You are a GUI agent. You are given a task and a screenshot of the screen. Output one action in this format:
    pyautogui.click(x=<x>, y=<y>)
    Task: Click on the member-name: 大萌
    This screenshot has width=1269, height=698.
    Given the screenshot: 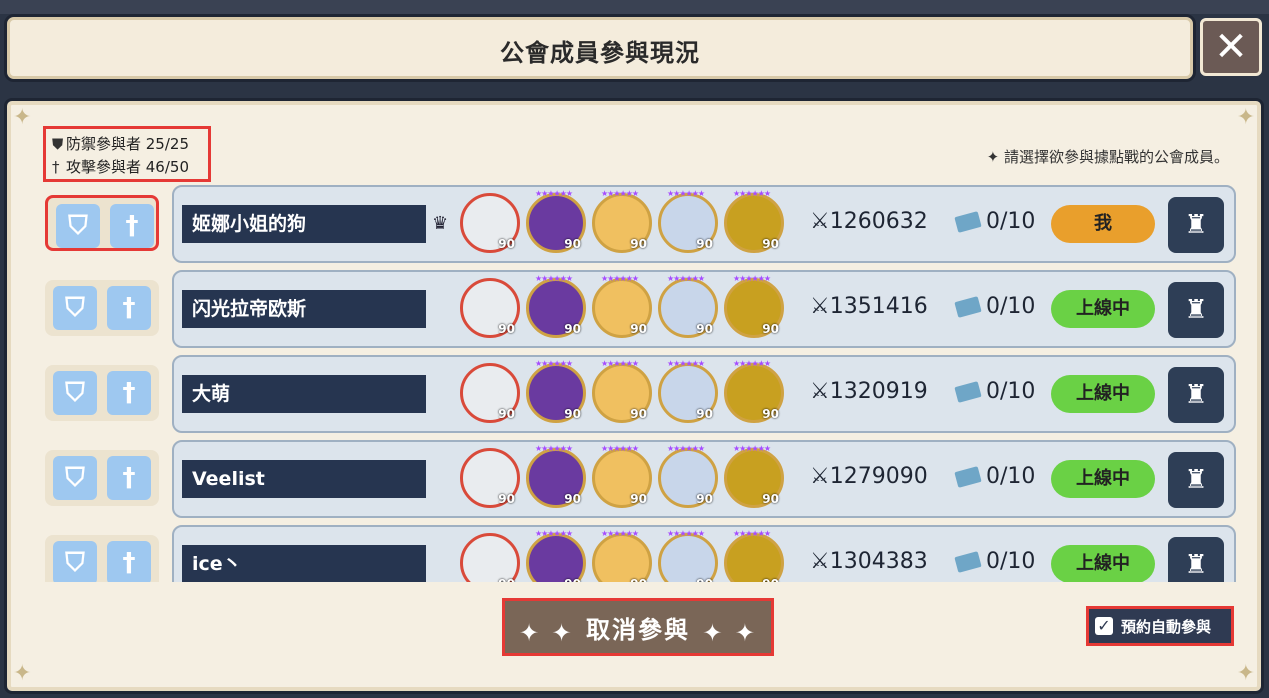 What is the action you would take?
    pyautogui.click(x=304, y=394)
    